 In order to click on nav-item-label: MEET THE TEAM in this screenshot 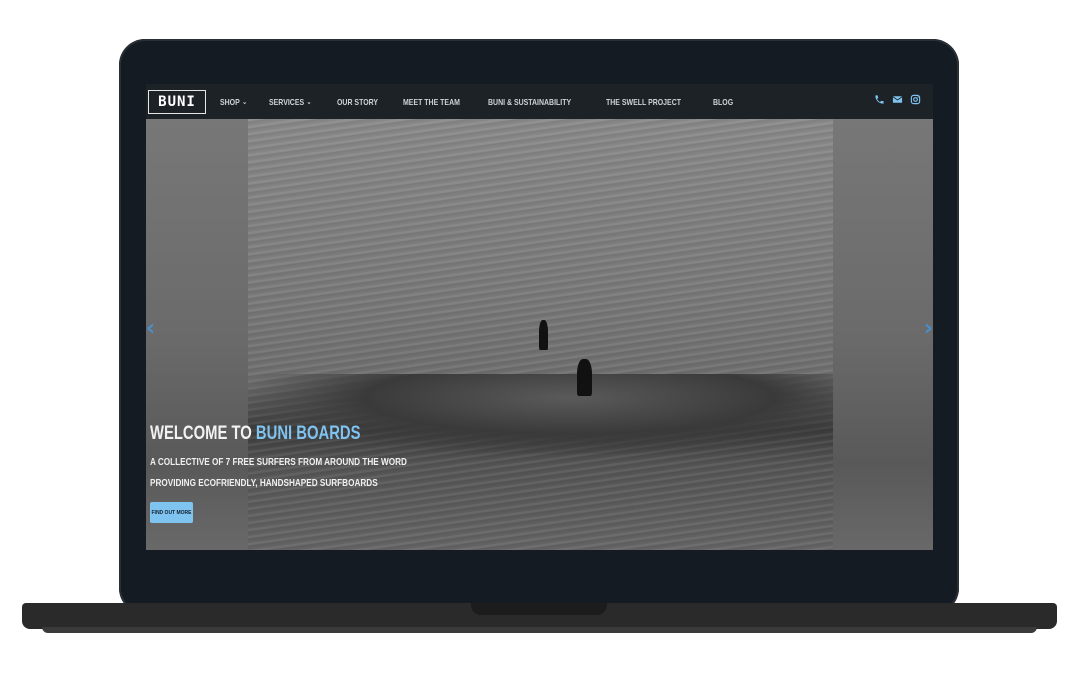, I will do `click(431, 101)`.